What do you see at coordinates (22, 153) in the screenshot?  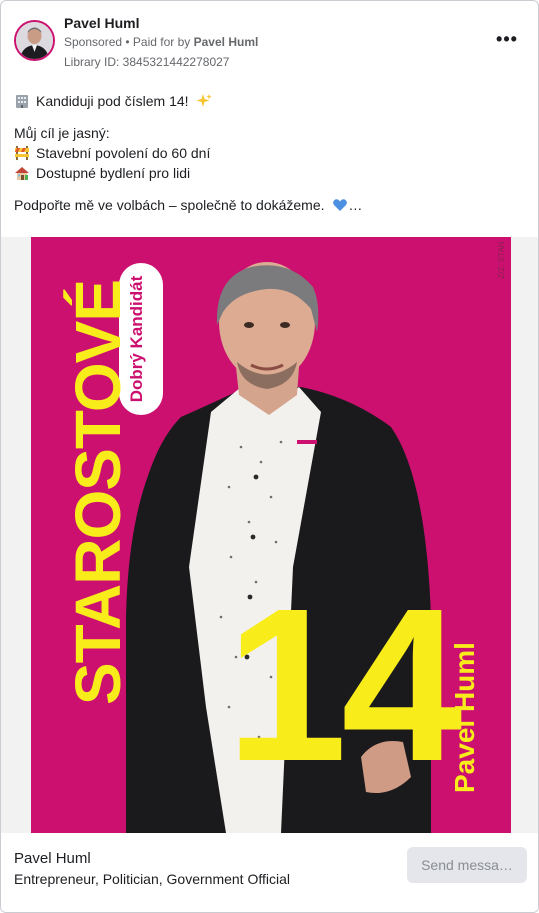 I see `construction-icon` at bounding box center [22, 153].